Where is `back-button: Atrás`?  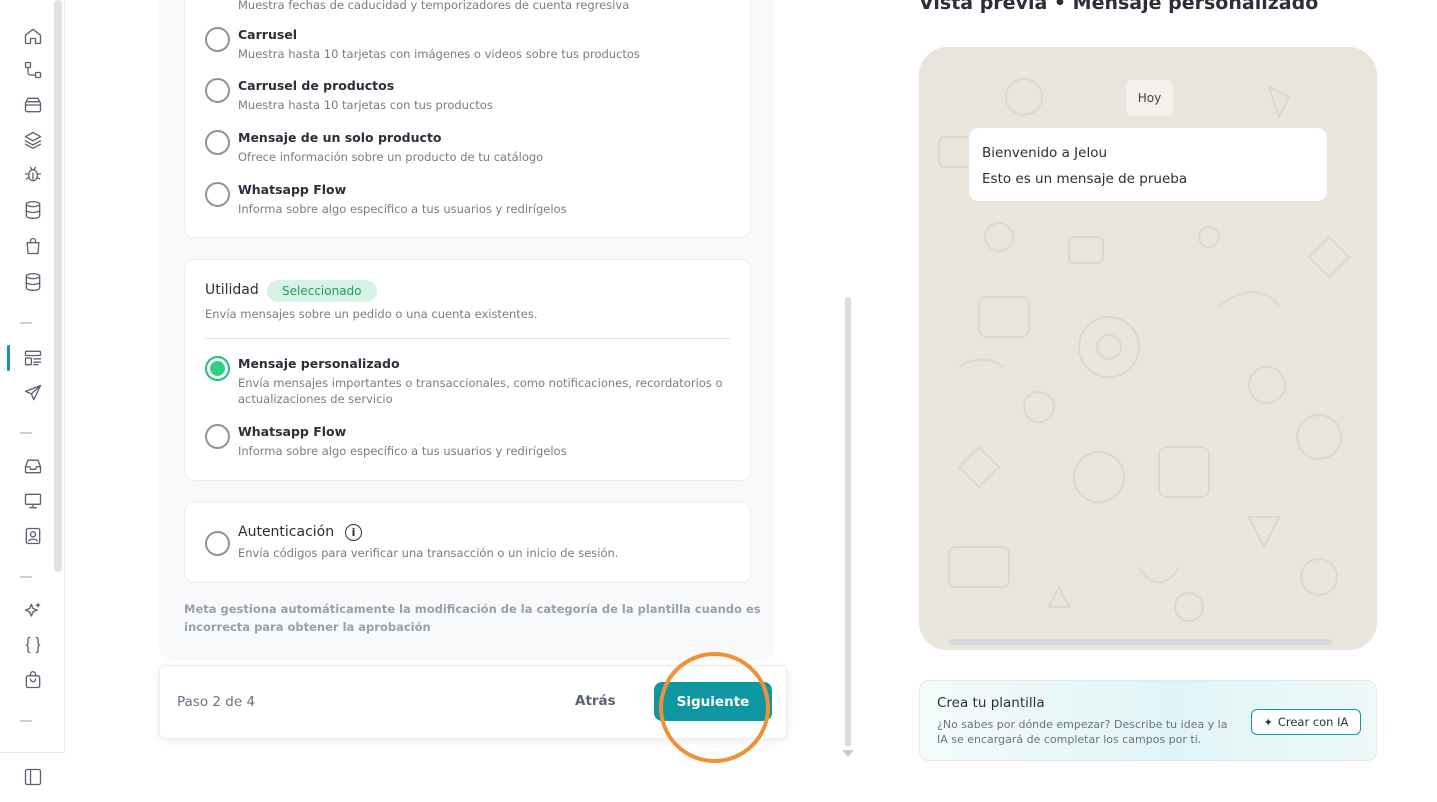
back-button: Atrás is located at coordinates (595, 701).